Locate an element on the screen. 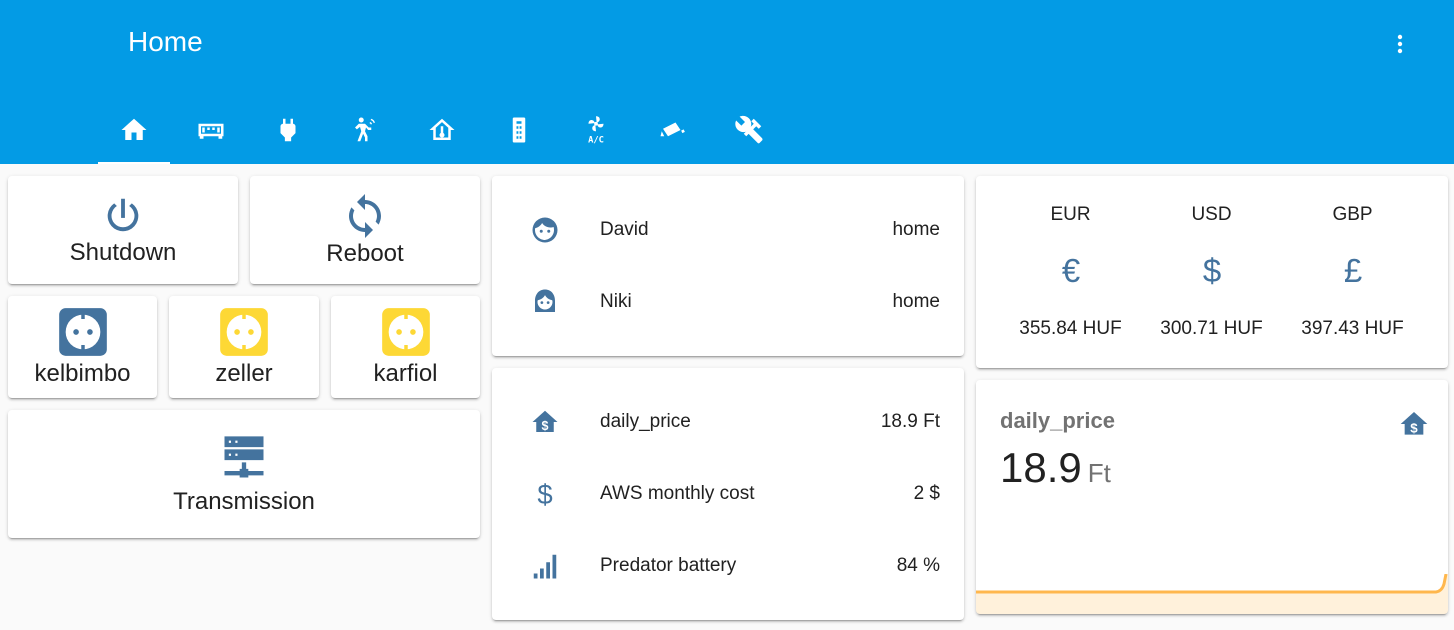 The width and height of the screenshot is (1454, 630). home-thermometer-icon is located at coordinates (442, 129).